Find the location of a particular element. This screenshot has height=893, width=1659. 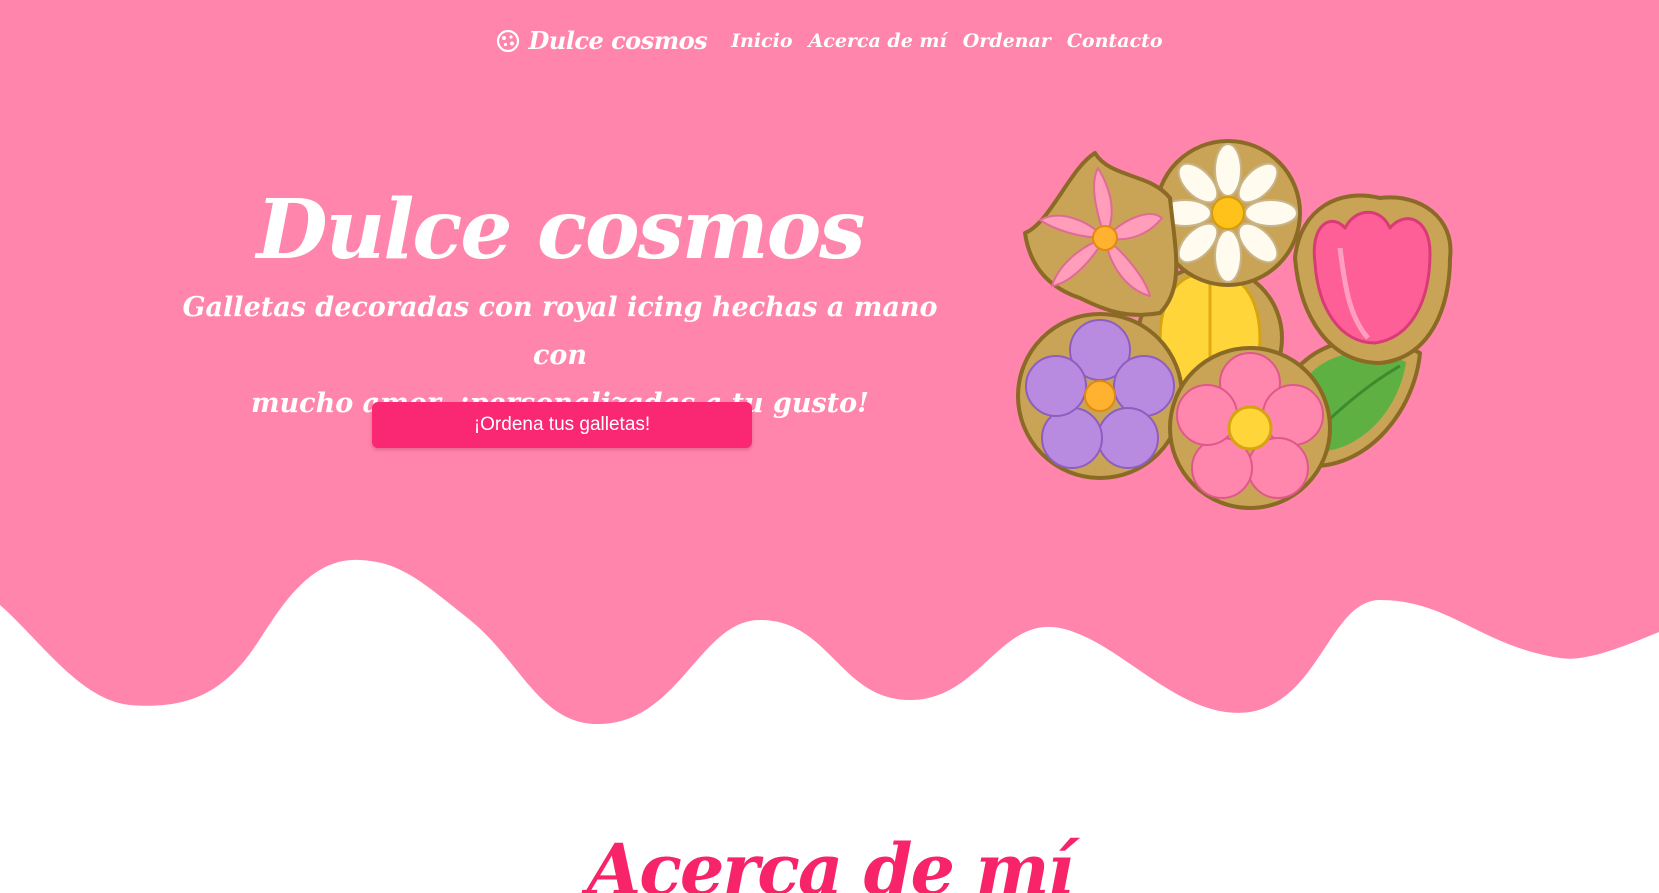

about-section-title: Acerca de mí is located at coordinates (830, 860).